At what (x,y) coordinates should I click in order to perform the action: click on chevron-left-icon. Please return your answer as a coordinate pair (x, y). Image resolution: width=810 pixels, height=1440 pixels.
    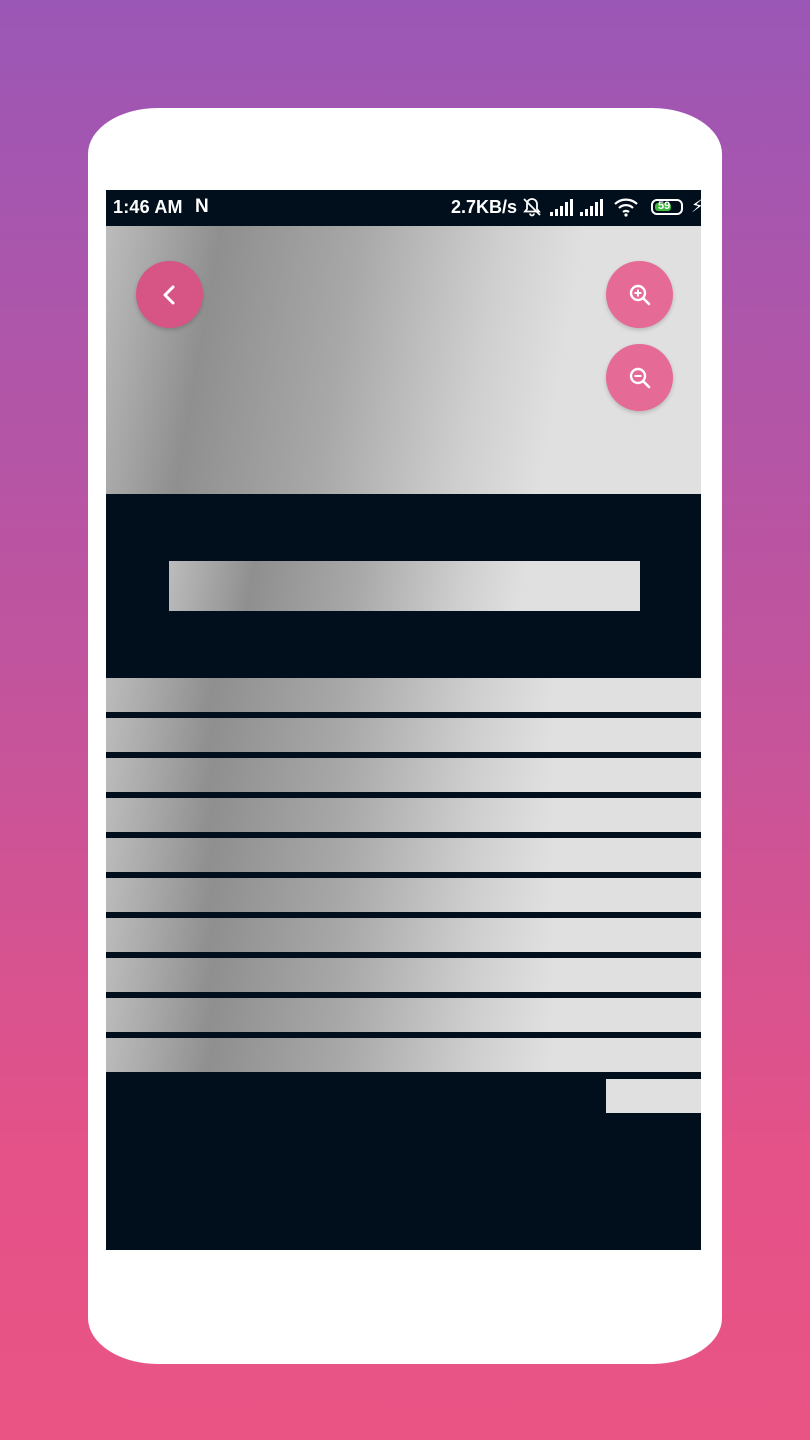
    Looking at the image, I should click on (168, 294).